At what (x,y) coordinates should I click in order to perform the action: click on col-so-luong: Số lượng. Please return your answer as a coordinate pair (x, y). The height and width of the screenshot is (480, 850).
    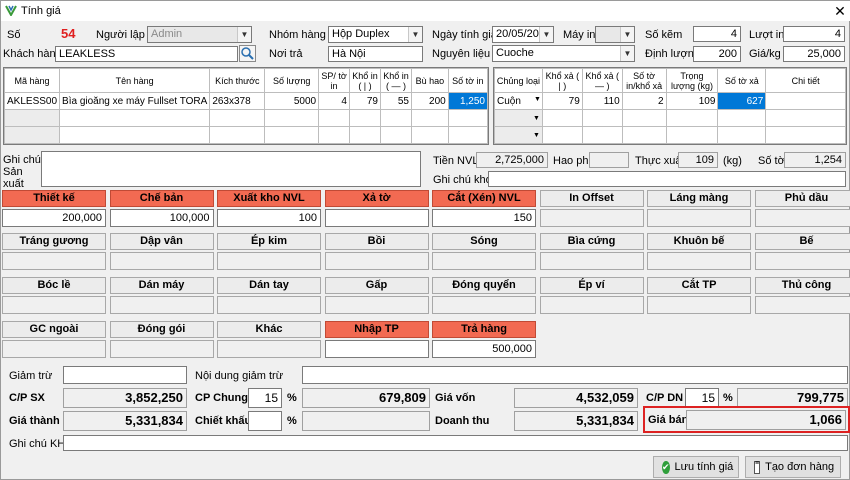
    Looking at the image, I should click on (292, 80).